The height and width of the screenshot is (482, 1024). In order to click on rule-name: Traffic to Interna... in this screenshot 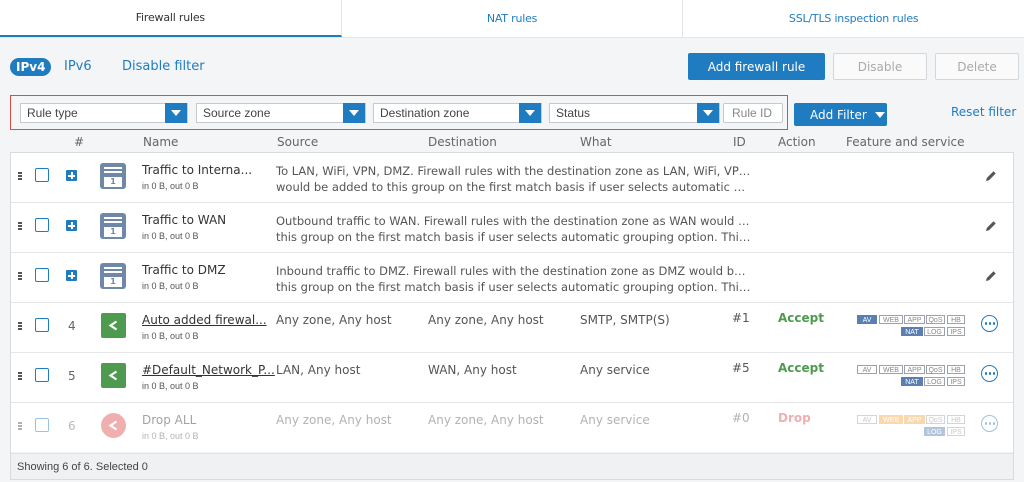, I will do `click(197, 170)`.